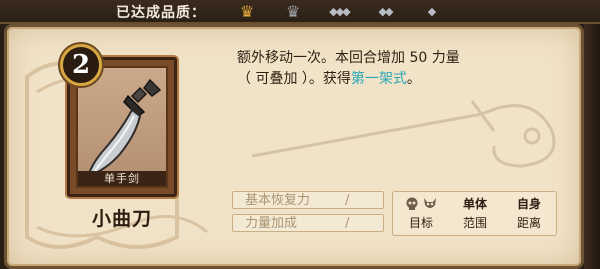 The height and width of the screenshot is (269, 600). I want to click on description-text: 。, so click(413, 79).